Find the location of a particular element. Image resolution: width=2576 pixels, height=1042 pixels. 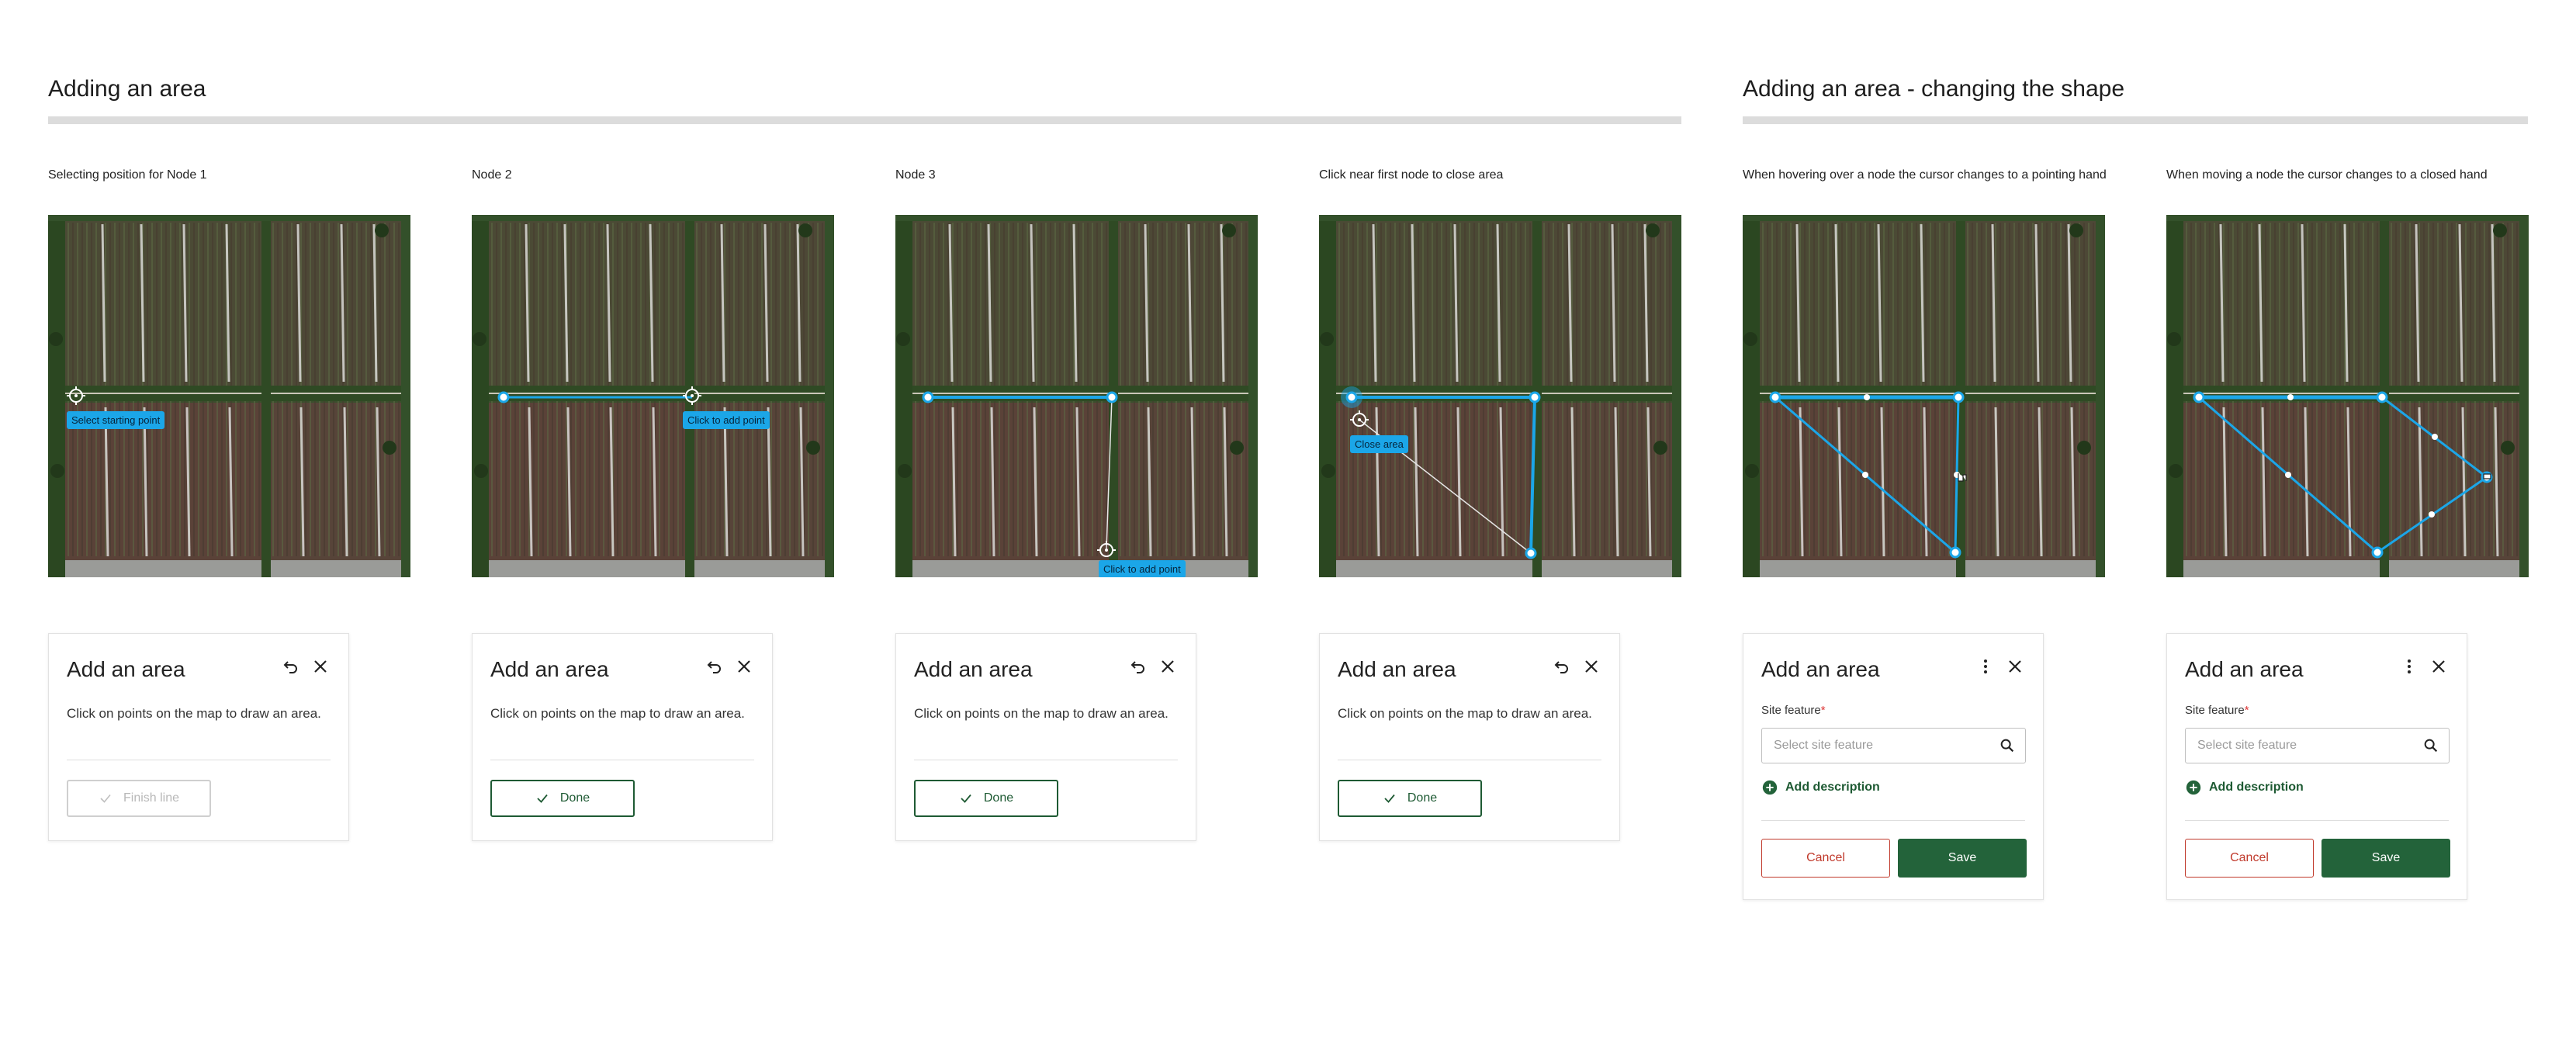

map-view-4: Close area is located at coordinates (1500, 396).